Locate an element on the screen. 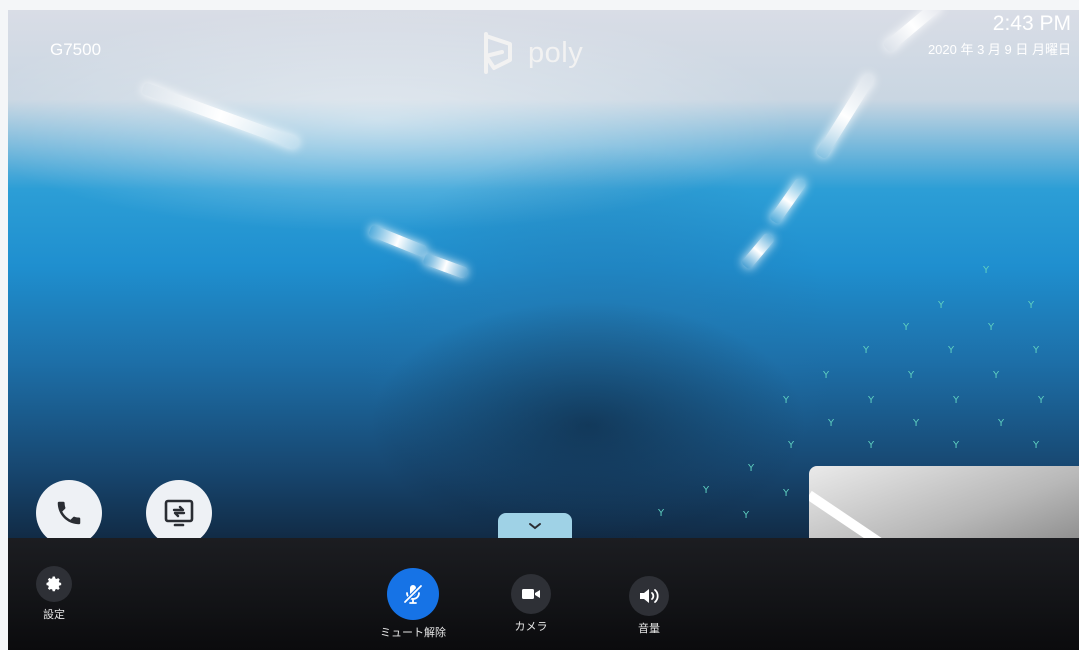 This screenshot has height=650, width=1079. content-share-icon is located at coordinates (179, 513).